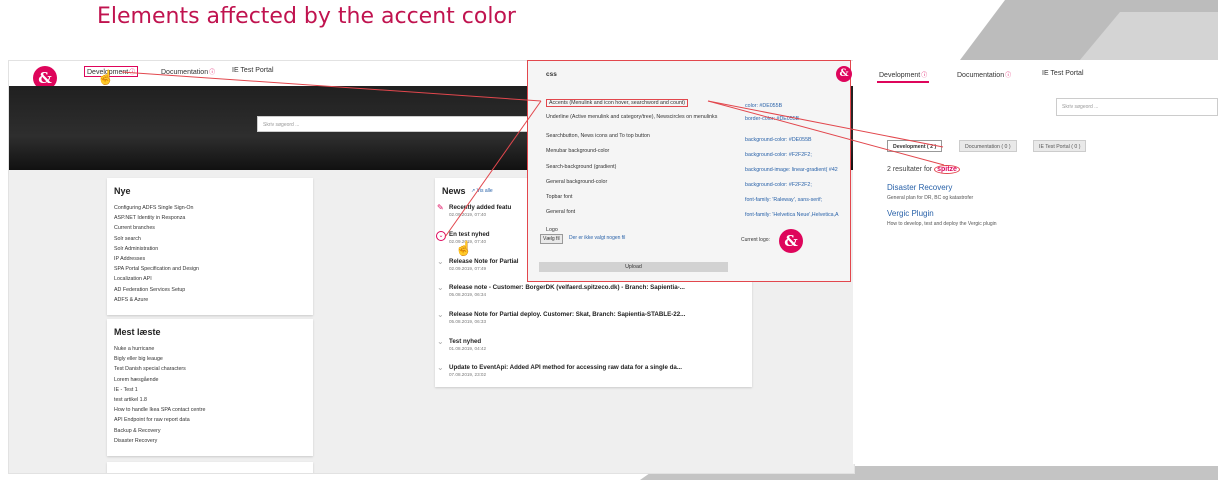  Describe the element at coordinates (919, 187) in the screenshot. I see `result-title: Disaster Recovery` at that location.